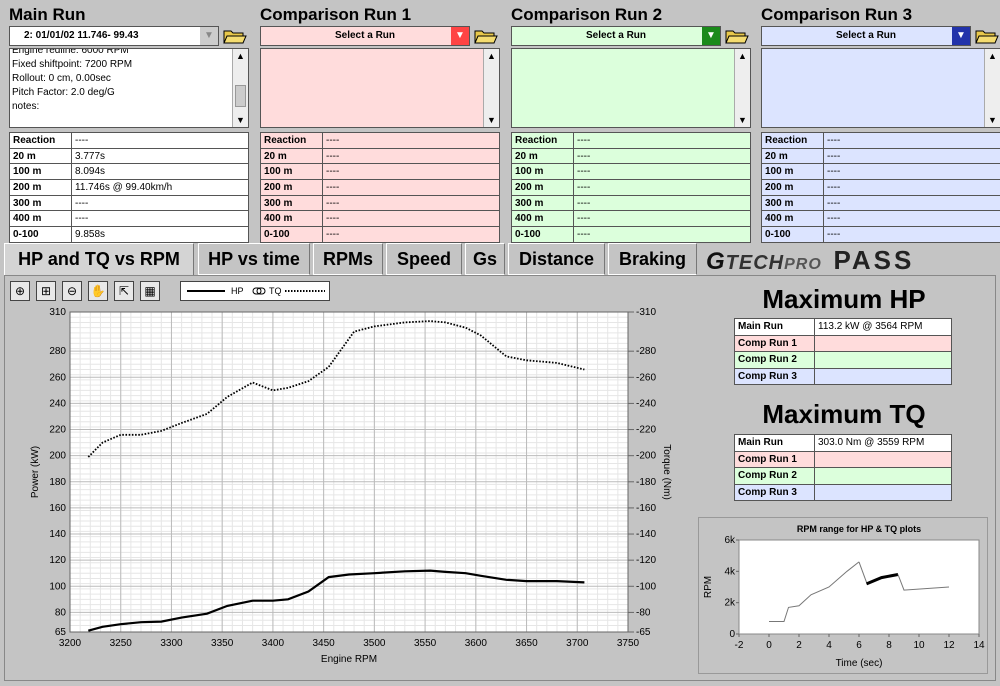 The height and width of the screenshot is (686, 1000). What do you see at coordinates (99, 259) in the screenshot?
I see `tab-hp-tq-vs-rpm: HP and TQ vs RPM` at bounding box center [99, 259].